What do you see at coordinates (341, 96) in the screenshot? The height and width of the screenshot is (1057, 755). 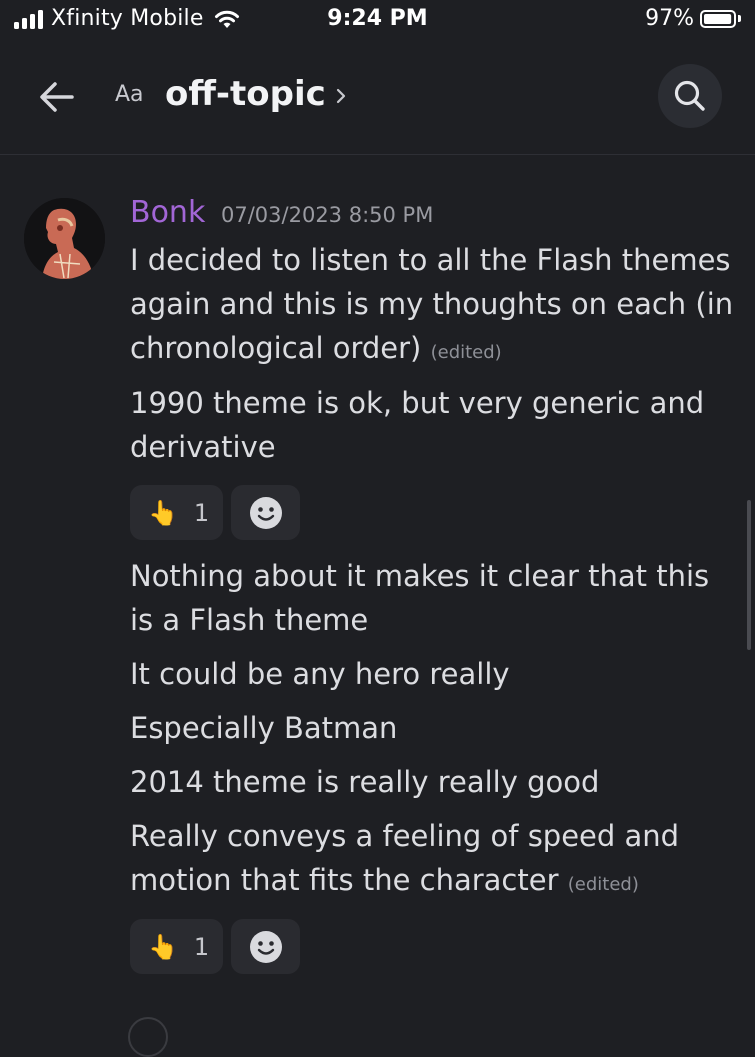 I see `chevron-right-icon` at bounding box center [341, 96].